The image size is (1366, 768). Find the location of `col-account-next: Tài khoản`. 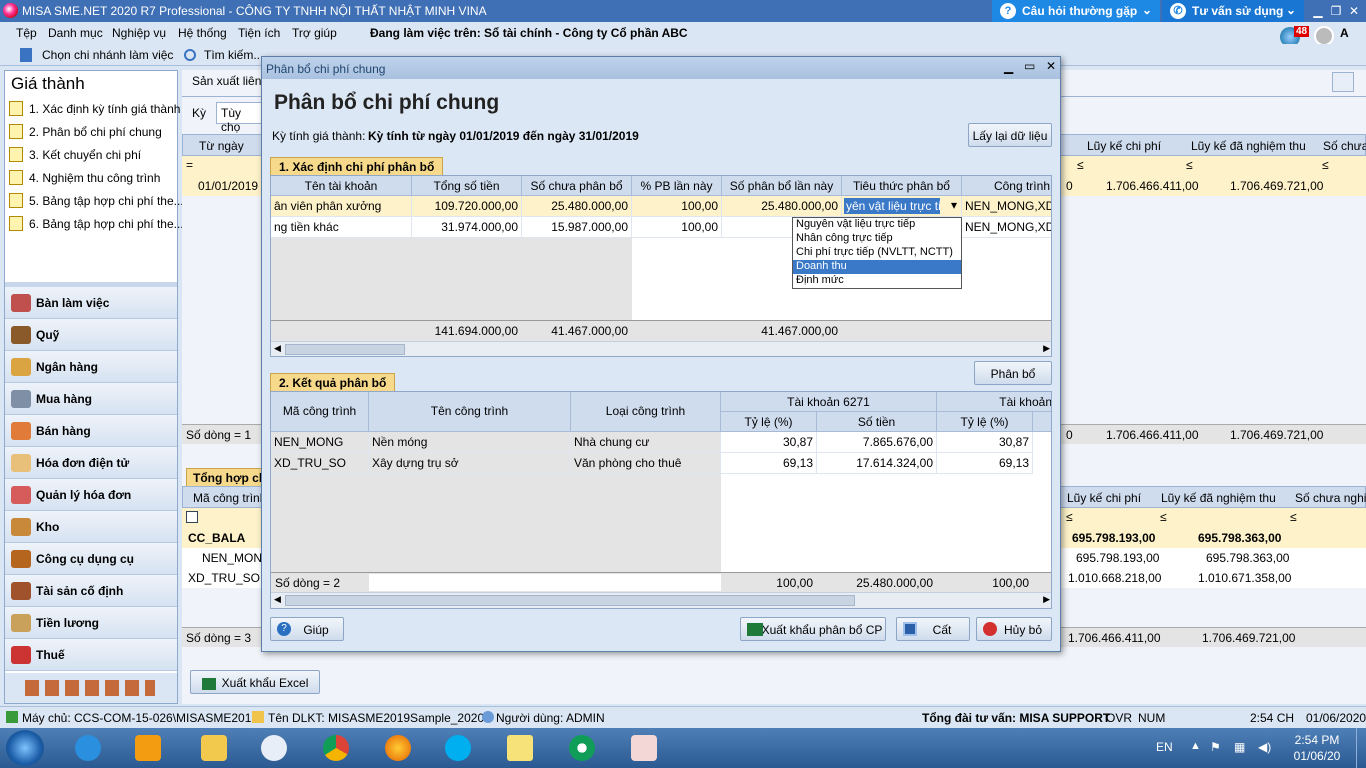

col-account-next: Tài khoản is located at coordinates (994, 402).